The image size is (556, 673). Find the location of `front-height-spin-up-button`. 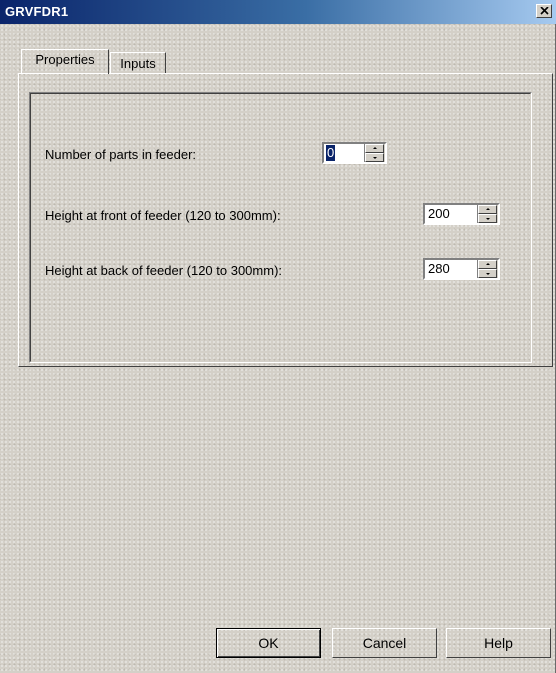

front-height-spin-up-button is located at coordinates (487, 209).